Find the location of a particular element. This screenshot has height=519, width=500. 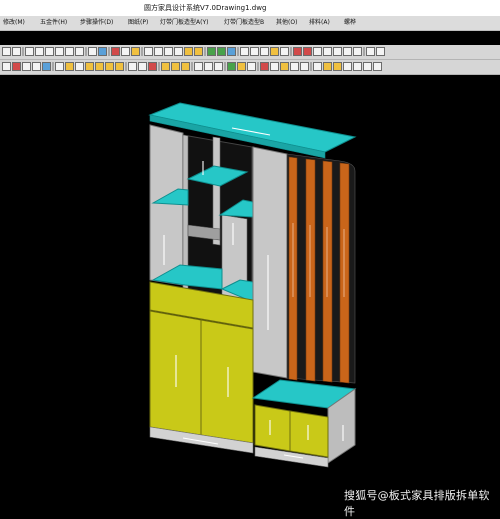

menu-item-hardware: 五金件(H) is located at coordinates (53, 23).